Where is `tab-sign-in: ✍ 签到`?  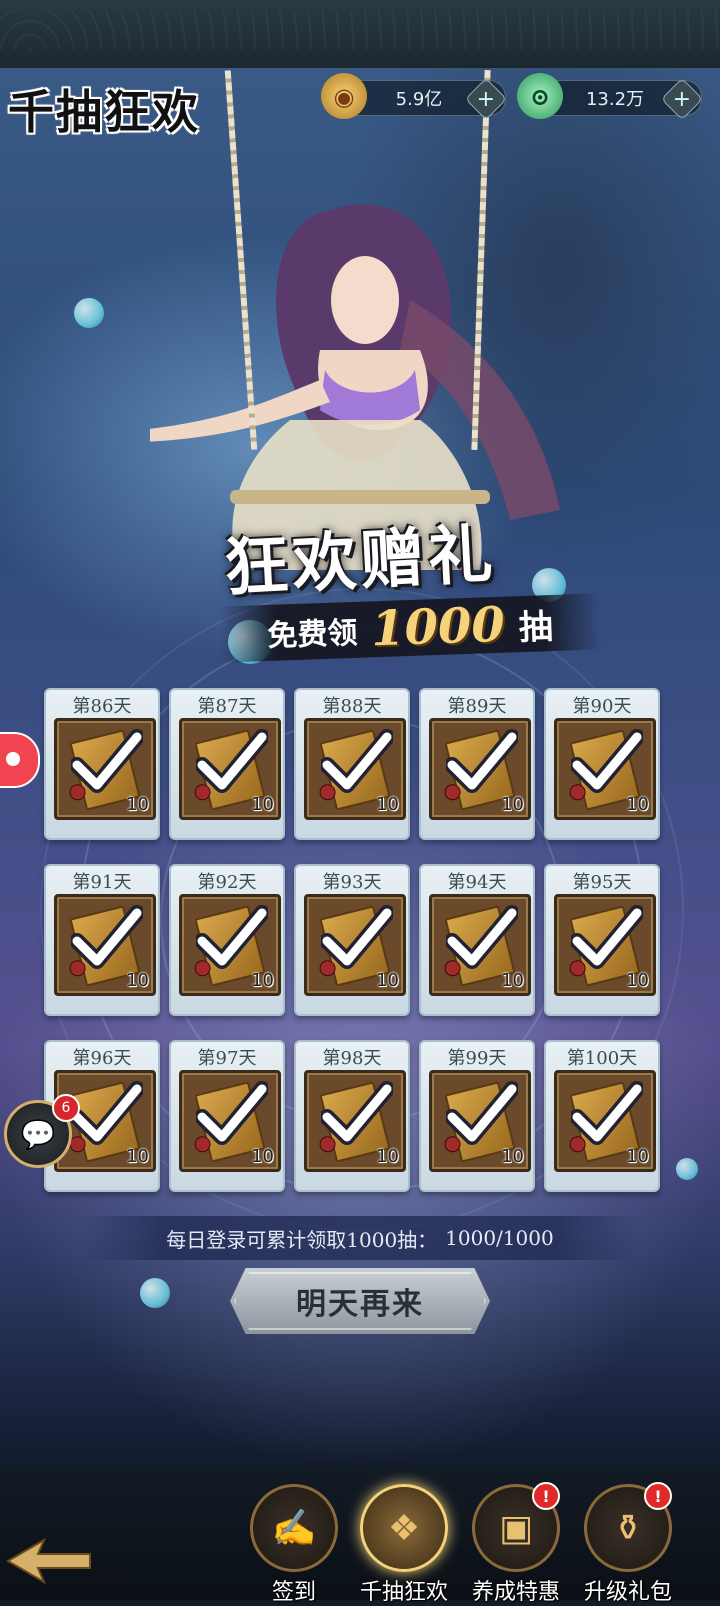 tab-sign-in: ✍ 签到 is located at coordinates (294, 1544).